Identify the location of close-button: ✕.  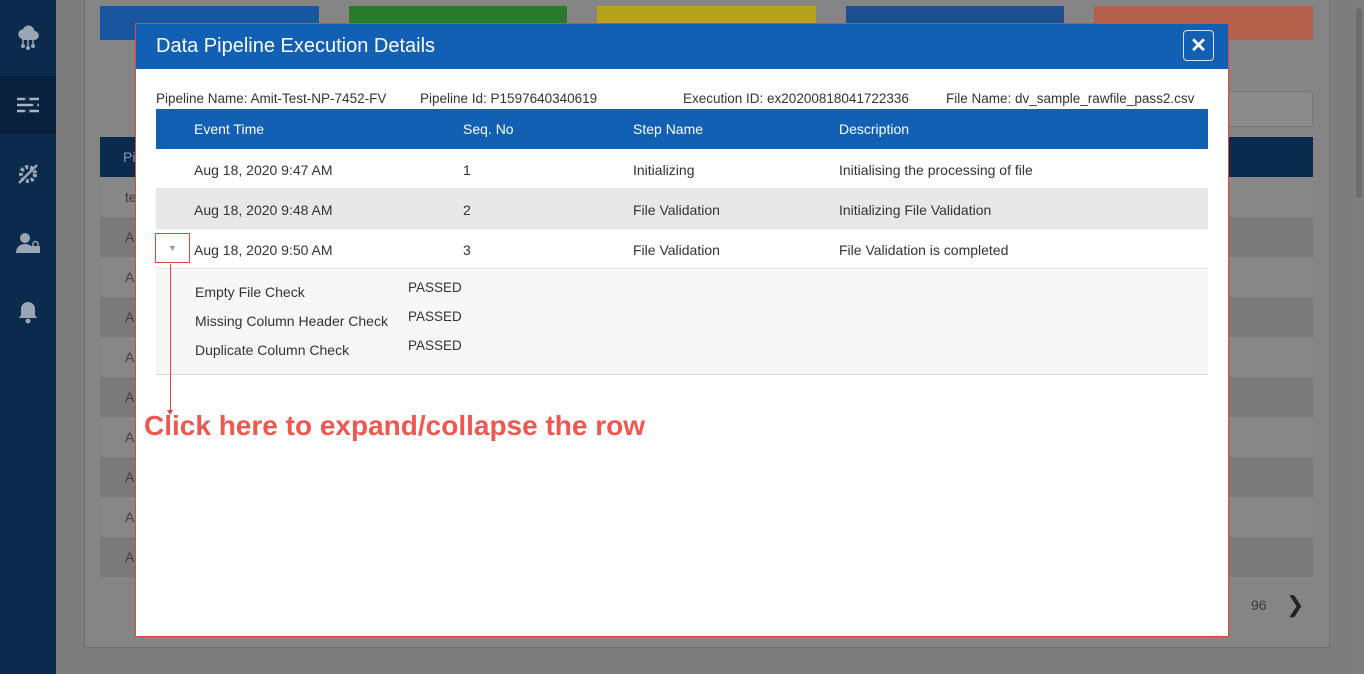
(1198, 45).